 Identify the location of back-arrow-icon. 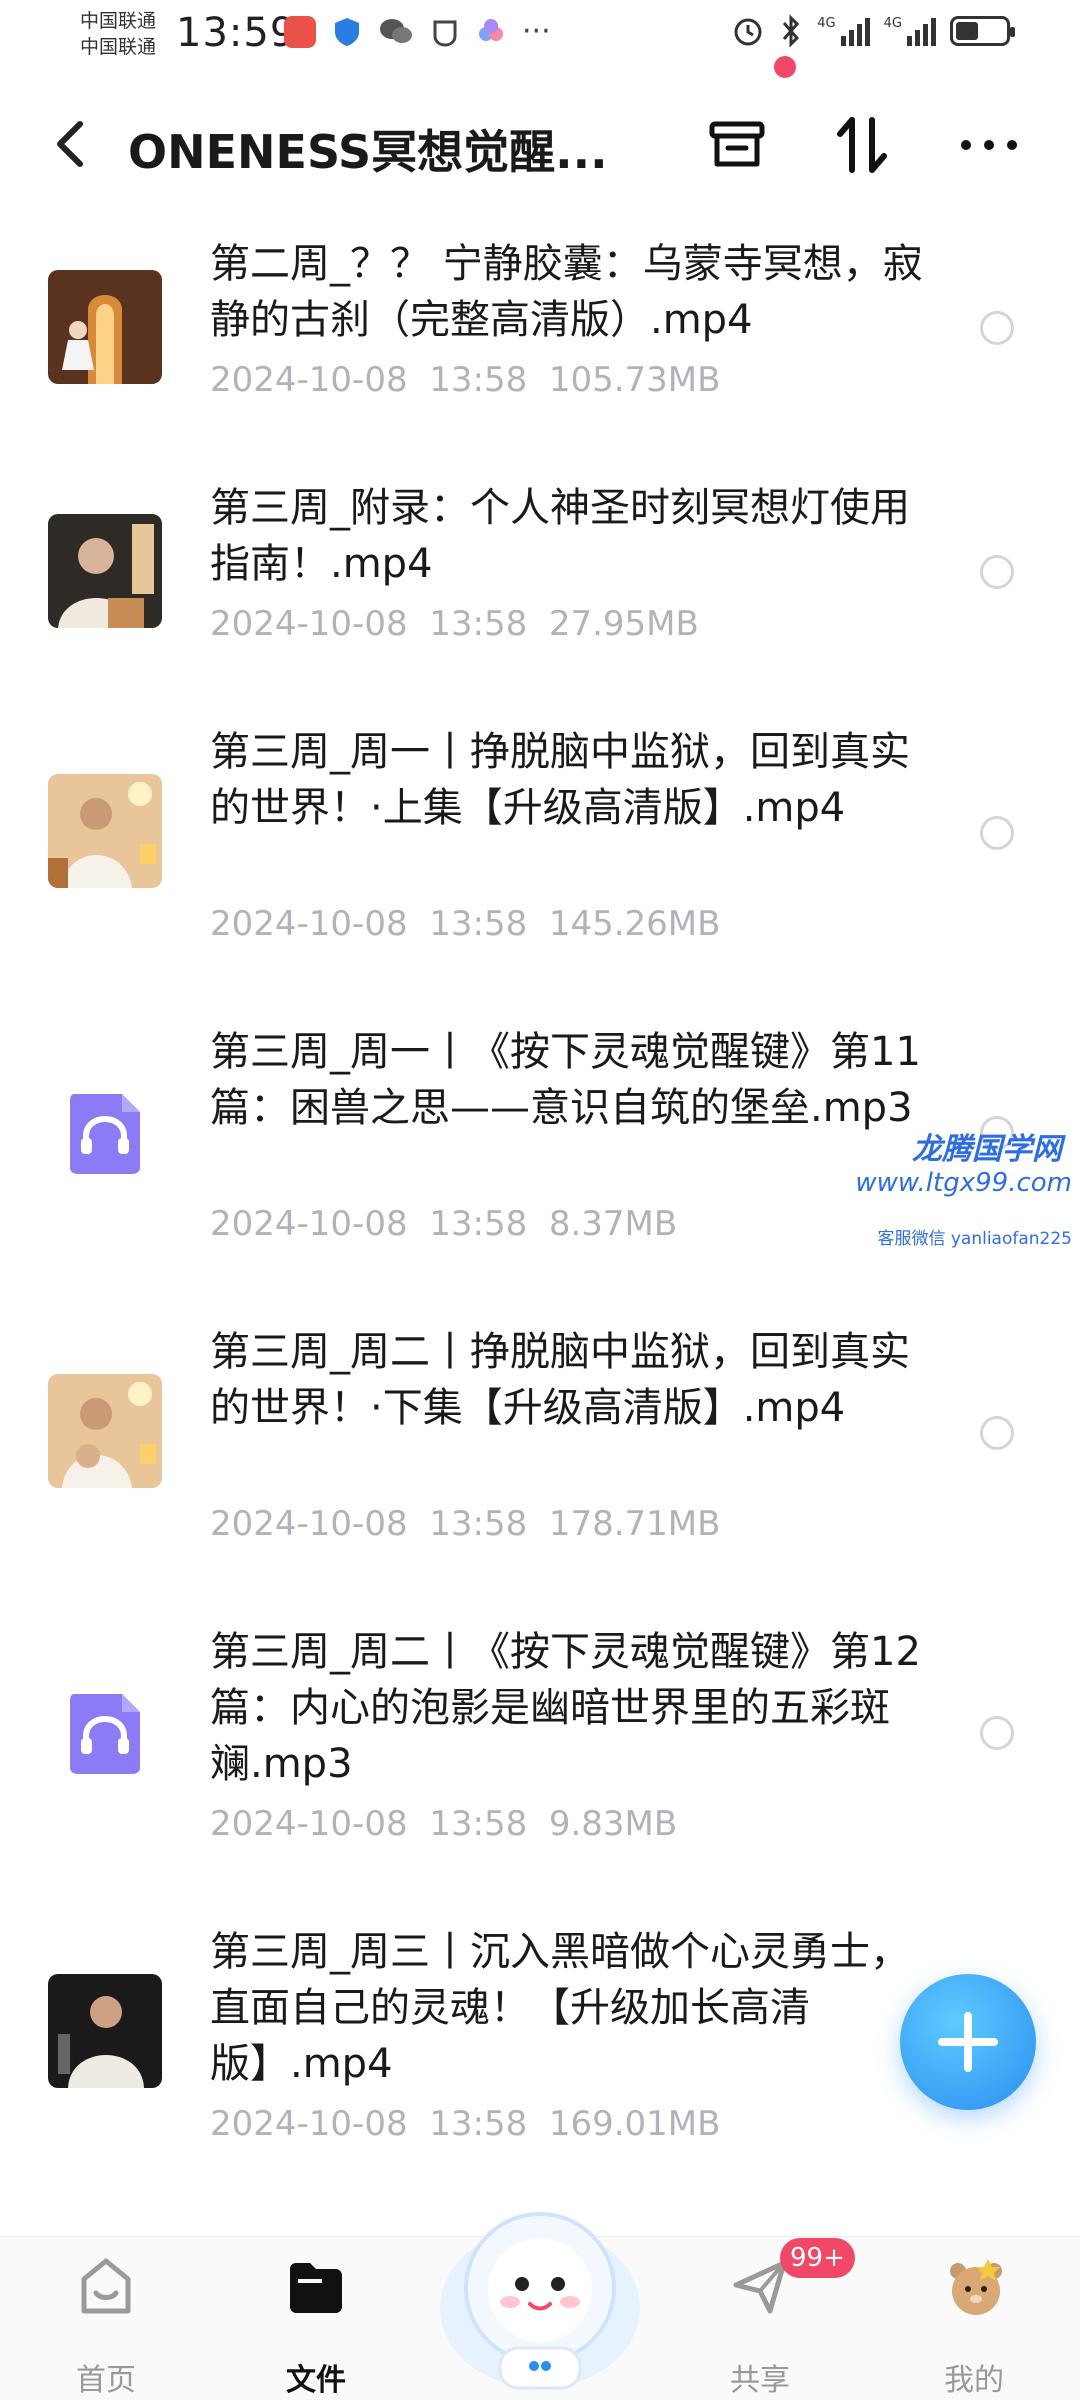
(70, 144).